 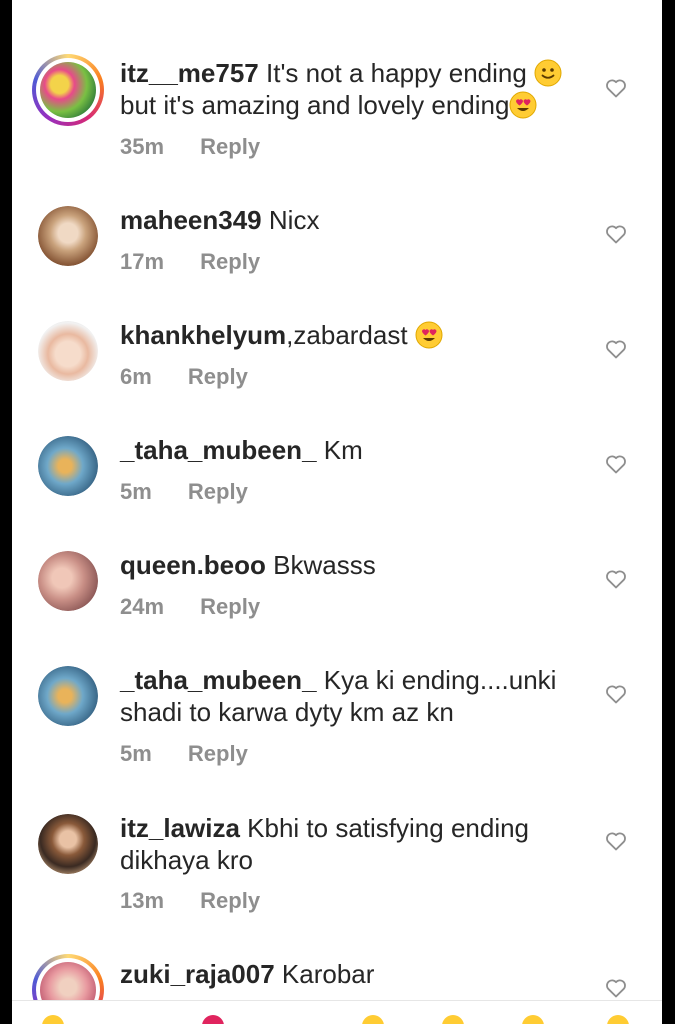 I want to click on comment-body: Km, so click(x=343, y=450).